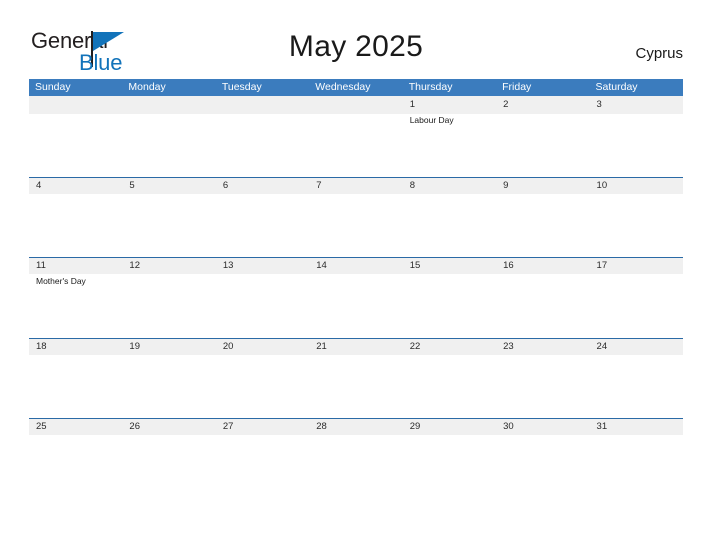  Describe the element at coordinates (262, 347) in the screenshot. I see `day-cell: 20` at that location.